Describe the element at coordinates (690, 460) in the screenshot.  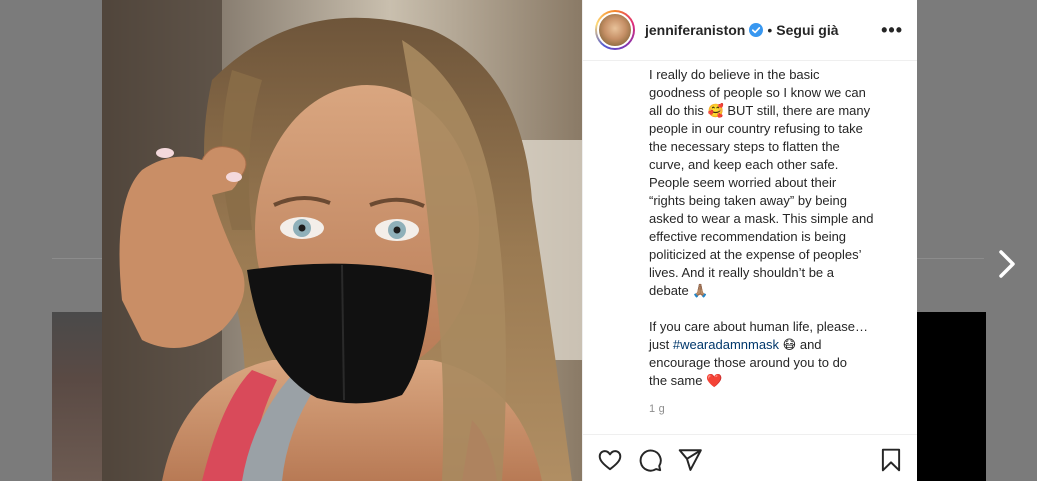
I see `paper-plane-icon` at that location.